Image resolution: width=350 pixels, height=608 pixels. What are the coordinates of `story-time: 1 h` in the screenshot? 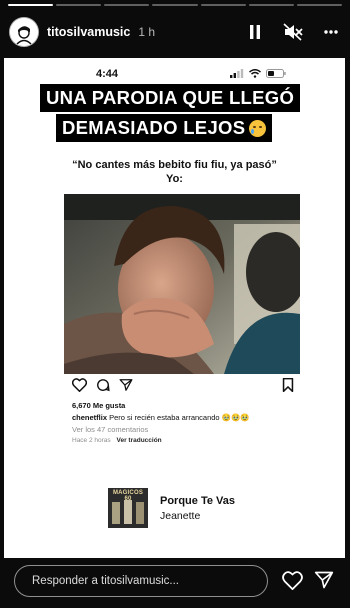 It's located at (147, 32).